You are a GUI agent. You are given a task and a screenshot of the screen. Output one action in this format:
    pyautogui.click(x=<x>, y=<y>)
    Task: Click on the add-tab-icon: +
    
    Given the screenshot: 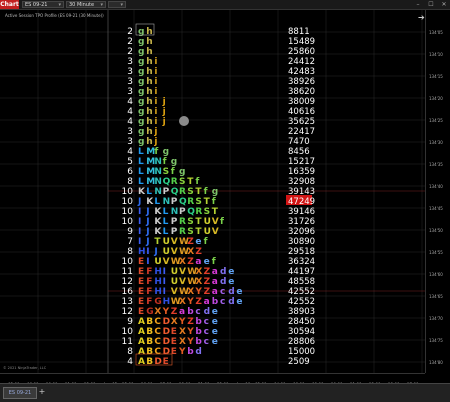 What is the action you would take?
    pyautogui.click(x=42, y=392)
    